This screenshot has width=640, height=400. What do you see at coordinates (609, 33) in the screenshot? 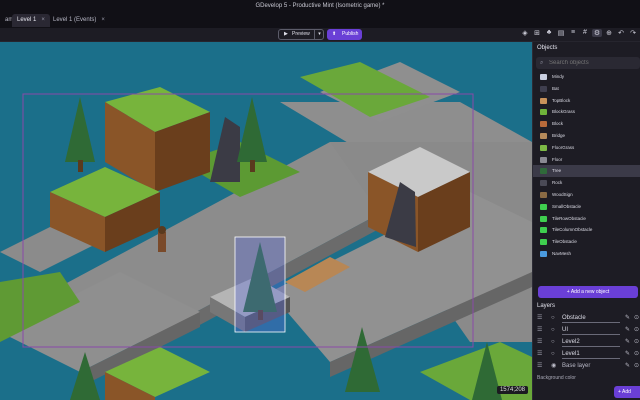
I see `zoom-icon: ⊕` at bounding box center [609, 33].